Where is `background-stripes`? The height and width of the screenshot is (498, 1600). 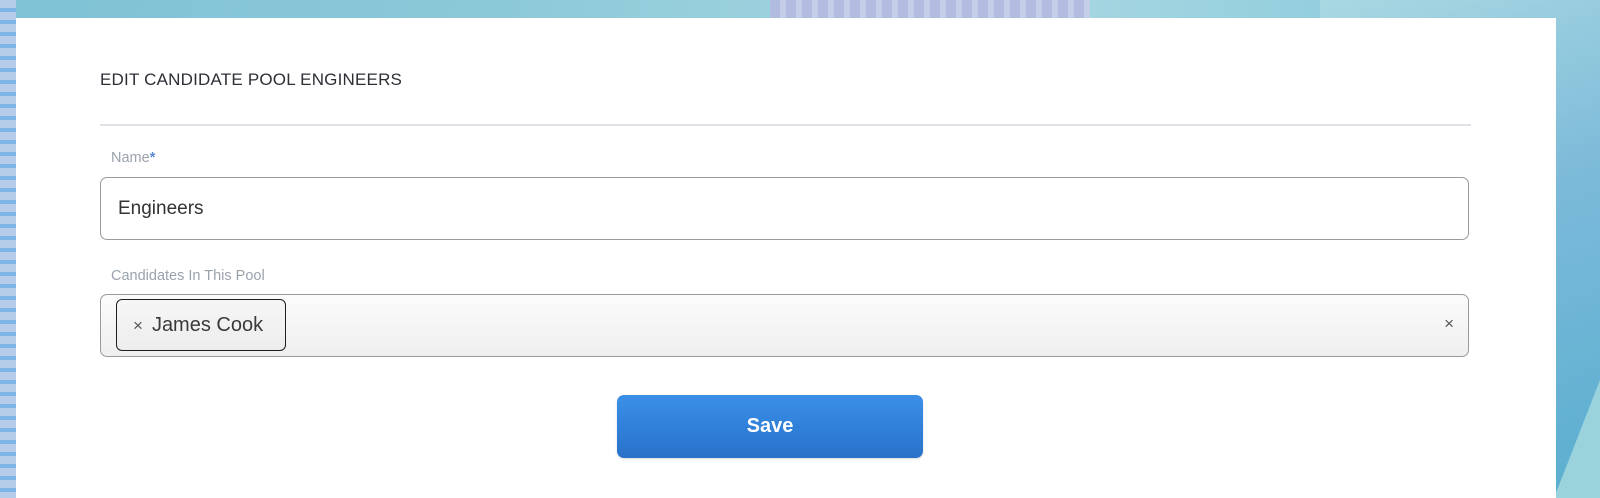
background-stripes is located at coordinates (8, 249).